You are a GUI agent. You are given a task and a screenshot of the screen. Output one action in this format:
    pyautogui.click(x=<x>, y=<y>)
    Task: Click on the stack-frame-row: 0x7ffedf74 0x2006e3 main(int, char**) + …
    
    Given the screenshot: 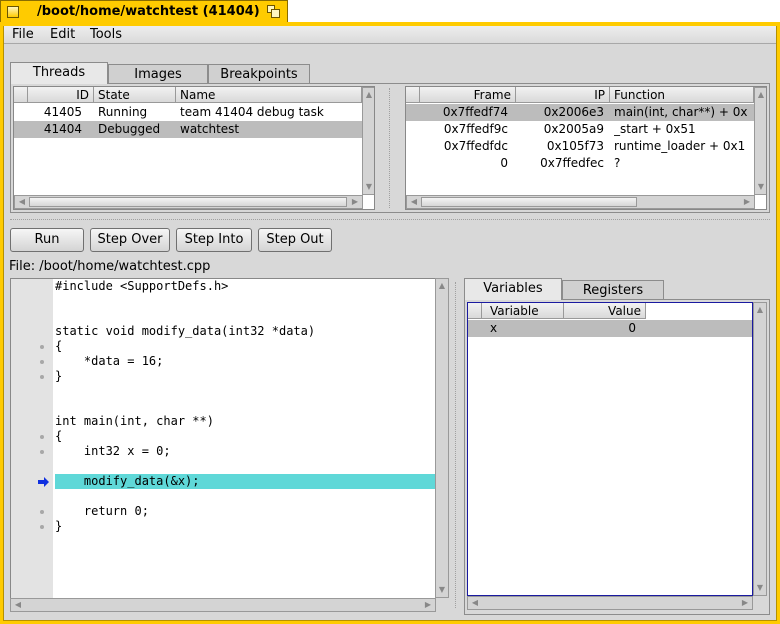 What is the action you would take?
    pyautogui.click(x=586, y=112)
    